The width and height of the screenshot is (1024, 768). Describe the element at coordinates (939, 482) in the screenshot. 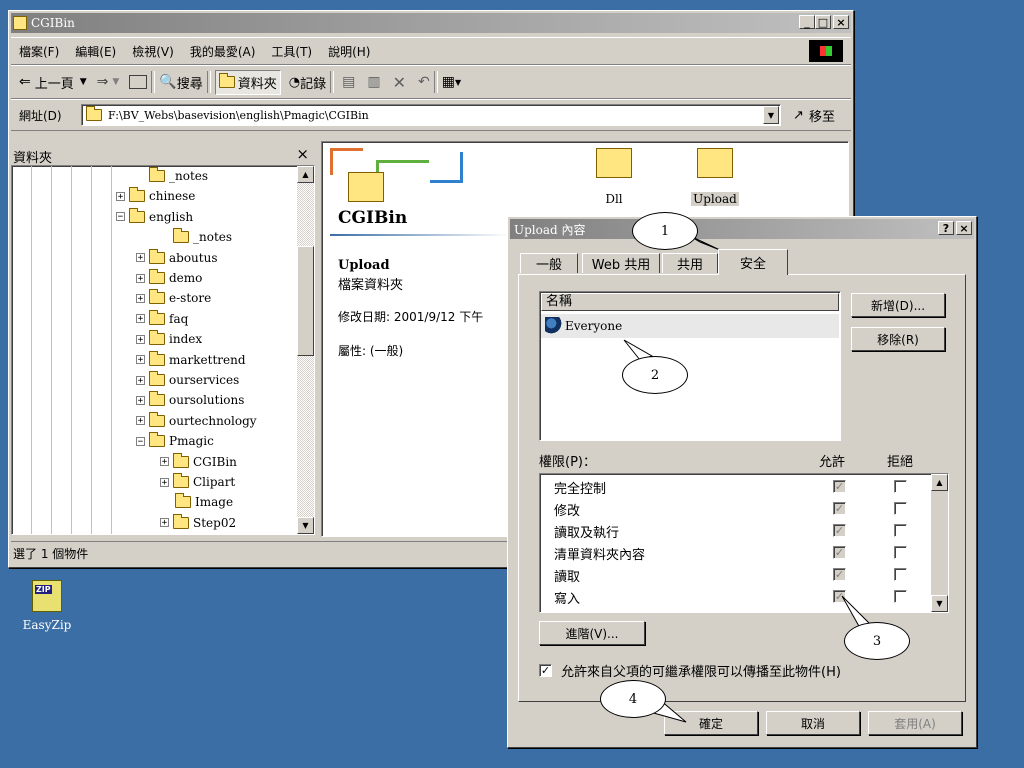

I see `perm-scroll-up-button: ▲` at that location.